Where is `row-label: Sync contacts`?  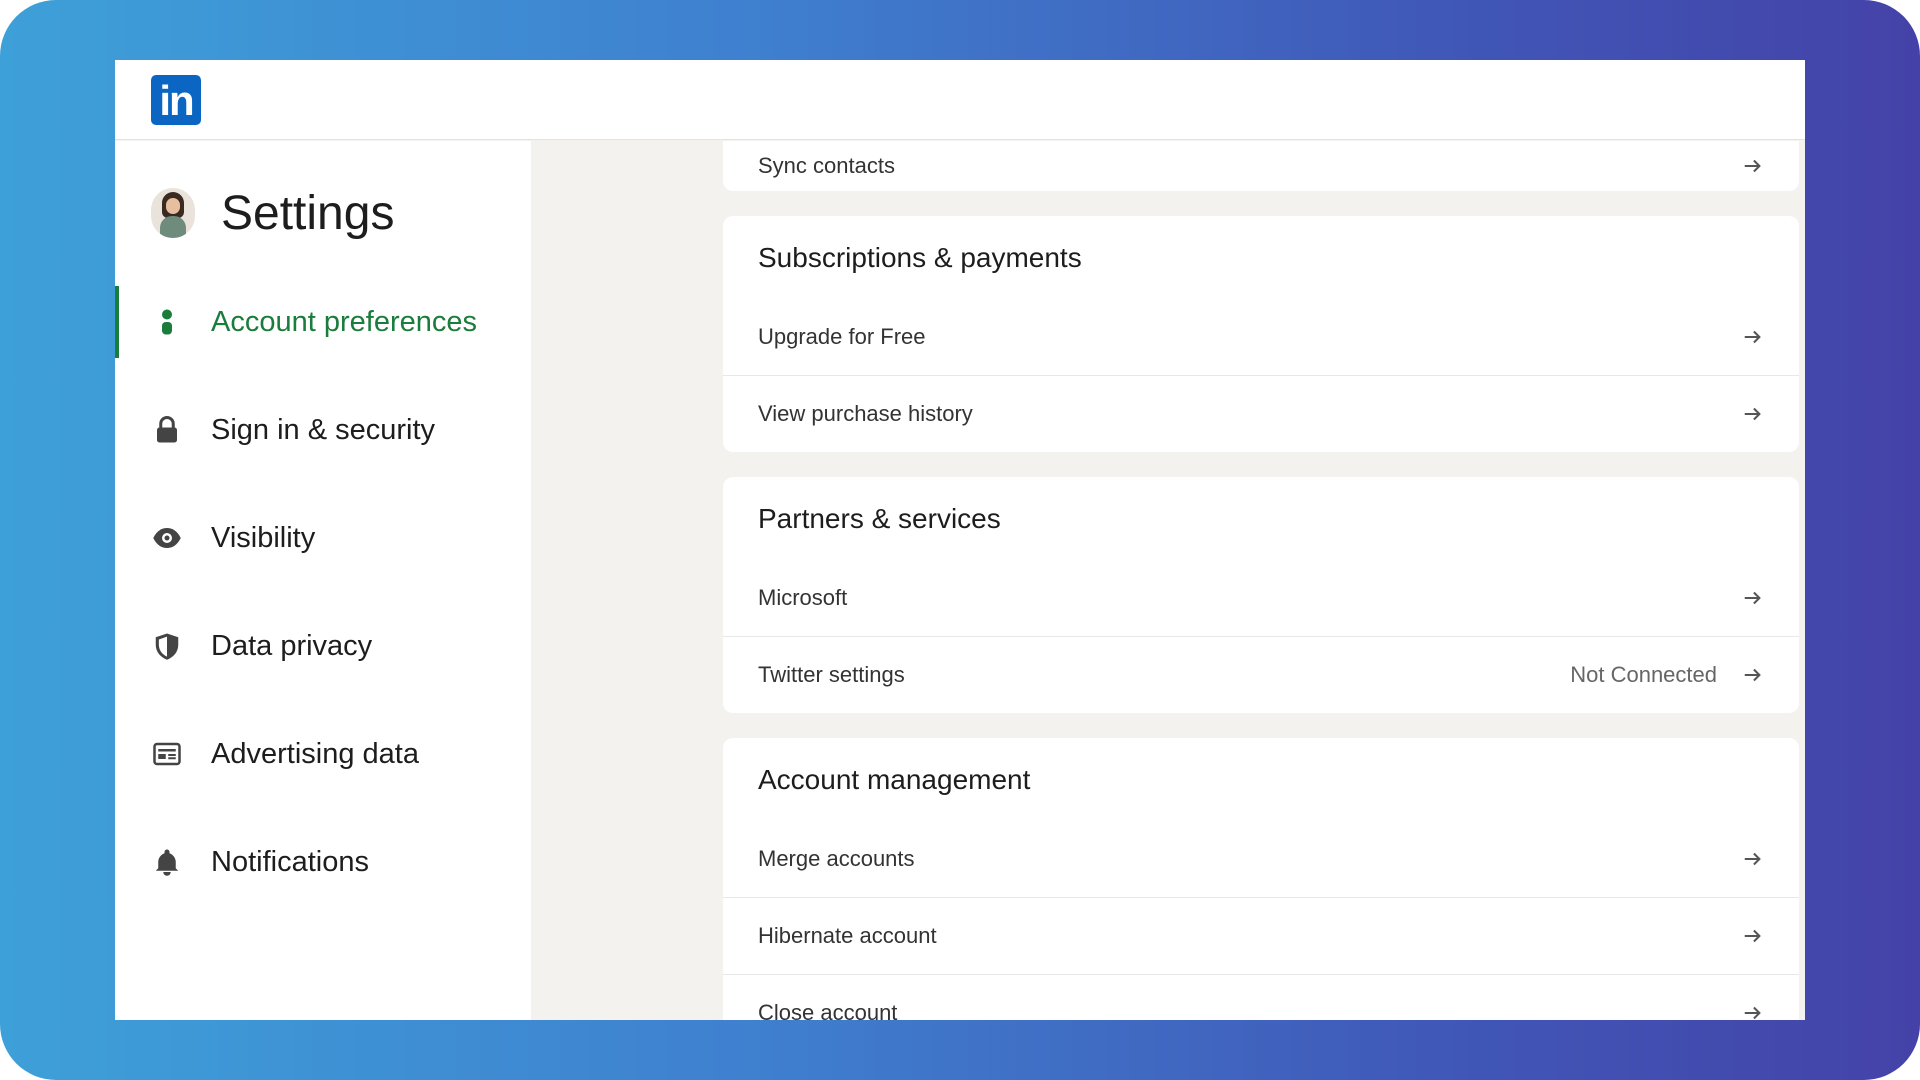 row-label: Sync contacts is located at coordinates (826, 165).